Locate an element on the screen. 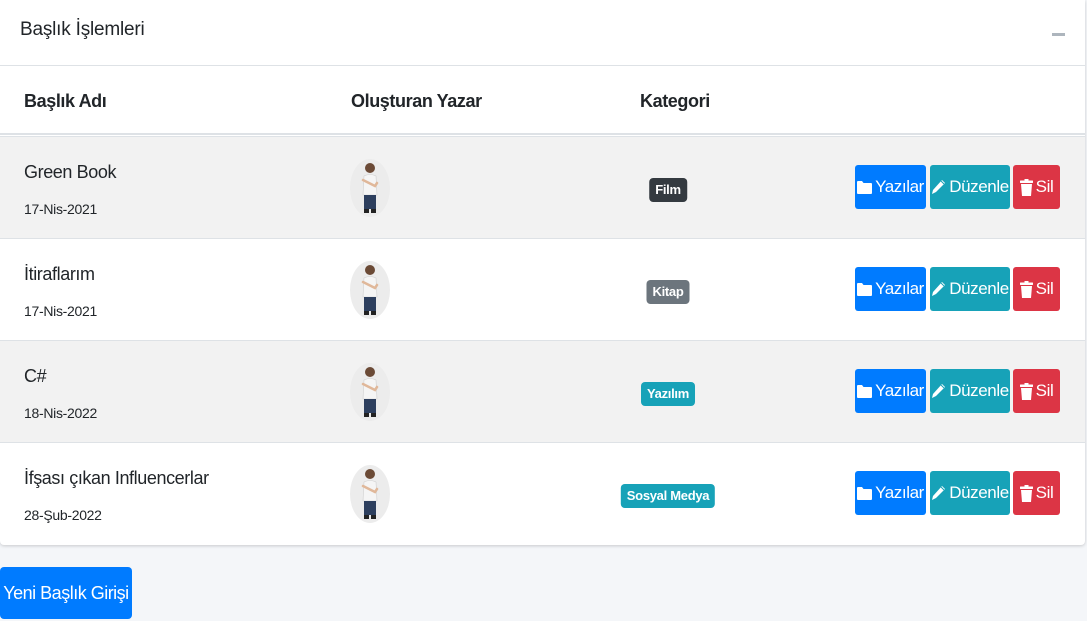 The height and width of the screenshot is (621, 1087). topic-title: İtiraflarım is located at coordinates (59, 274).